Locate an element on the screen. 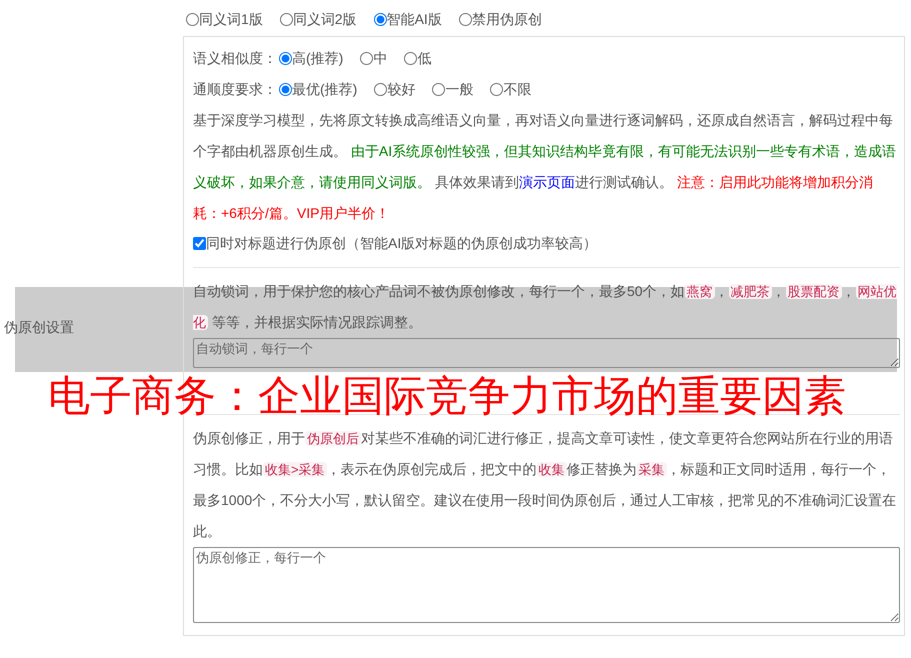 This screenshot has height=658, width=911. text-area: 自动锁词，每行一个 is located at coordinates (546, 353).